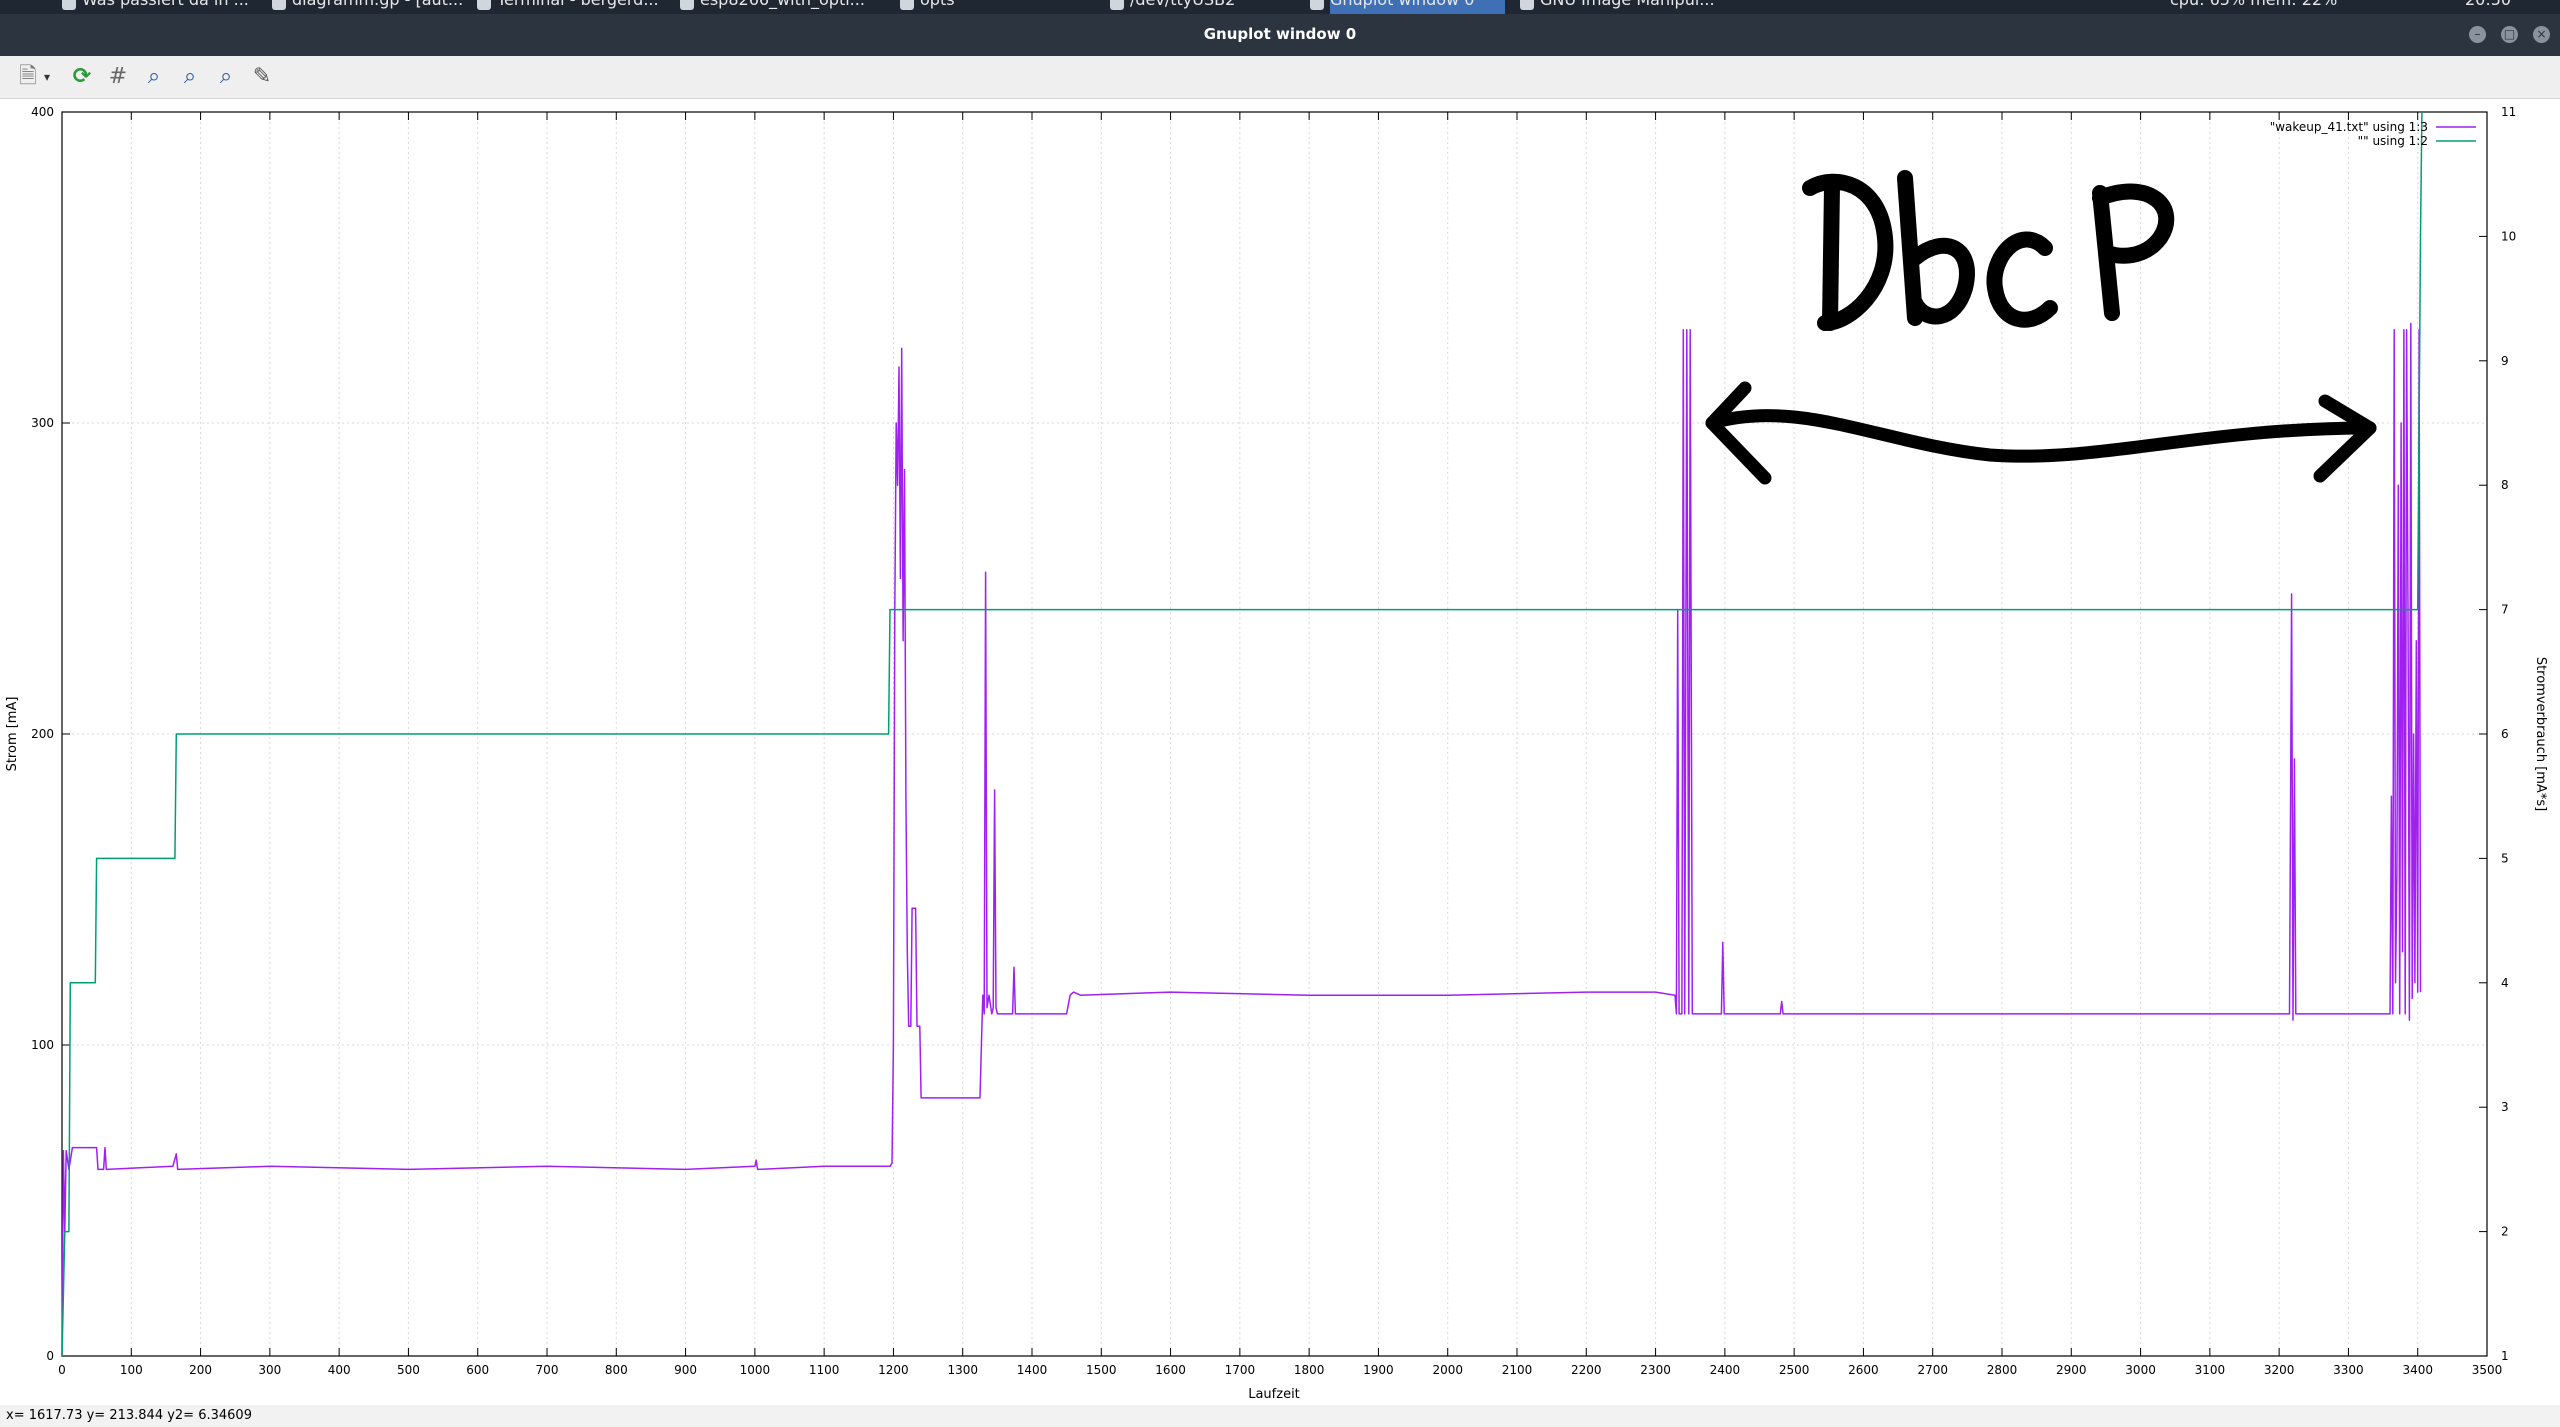 The height and width of the screenshot is (1427, 2560). Describe the element at coordinates (2253, 7) in the screenshot. I see `system-monitor-tray: cpu: 65% mem: 22%` at that location.